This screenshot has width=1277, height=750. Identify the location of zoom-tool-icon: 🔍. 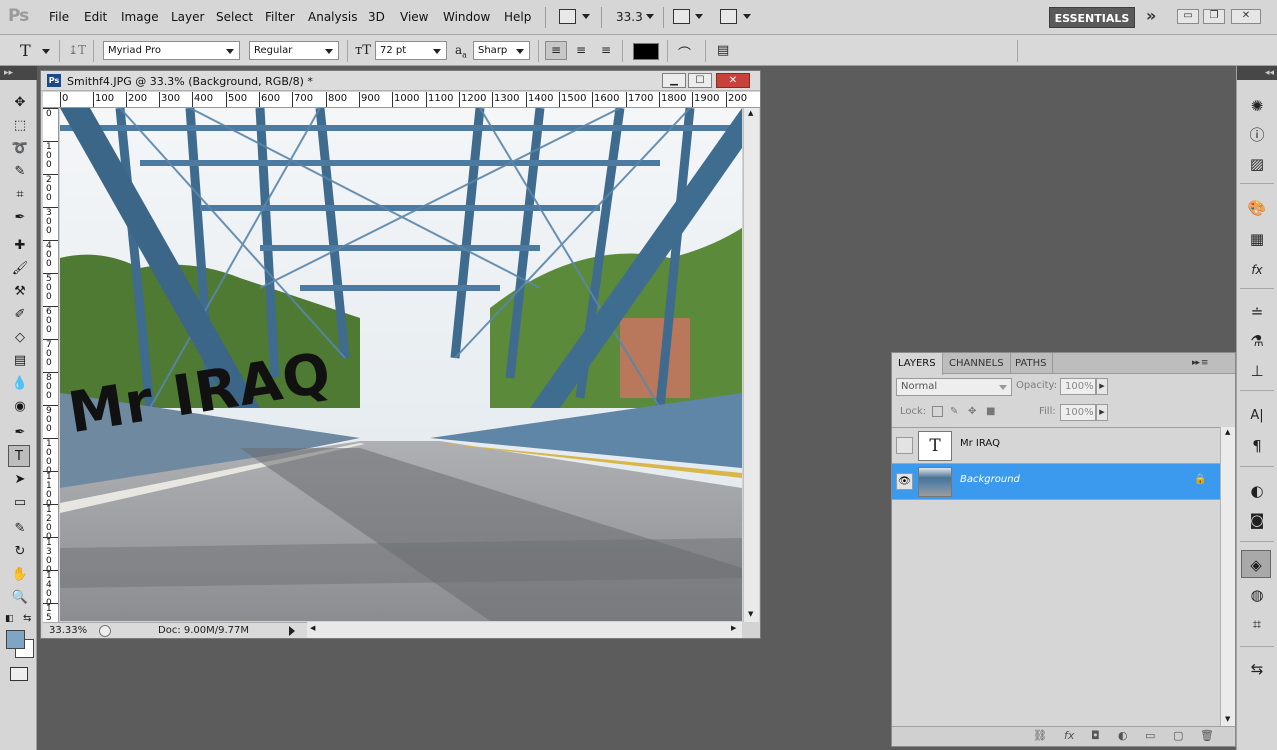
(20, 598).